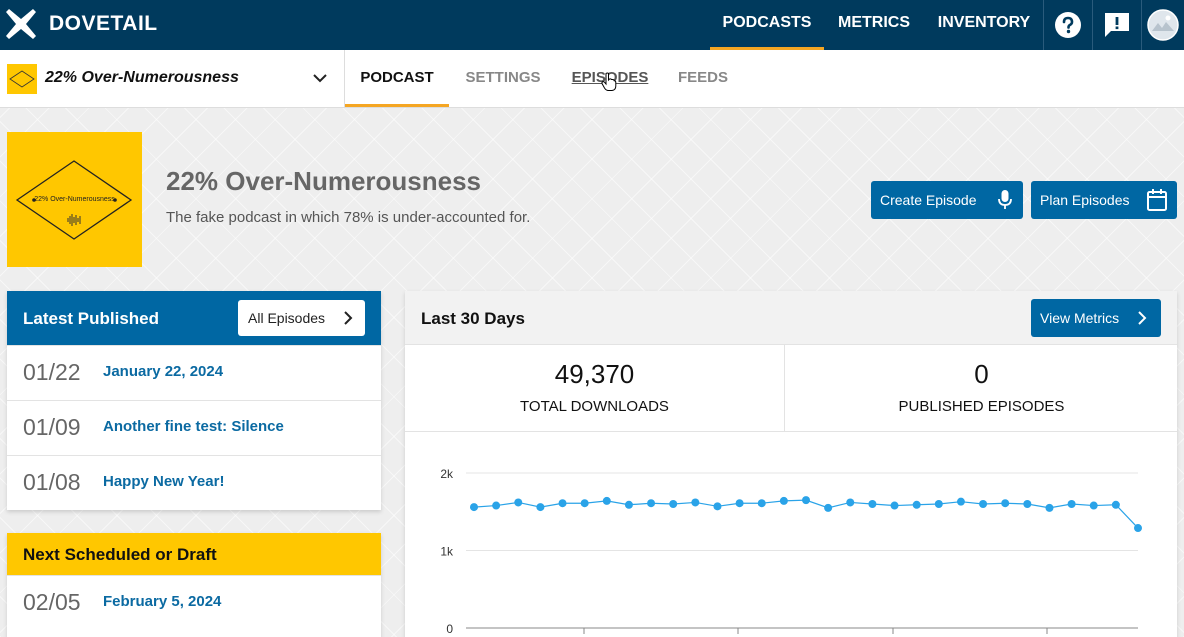 Image resolution: width=1184 pixels, height=637 pixels. What do you see at coordinates (287, 318) in the screenshot?
I see `all-episodes-label: All Episodes` at bounding box center [287, 318].